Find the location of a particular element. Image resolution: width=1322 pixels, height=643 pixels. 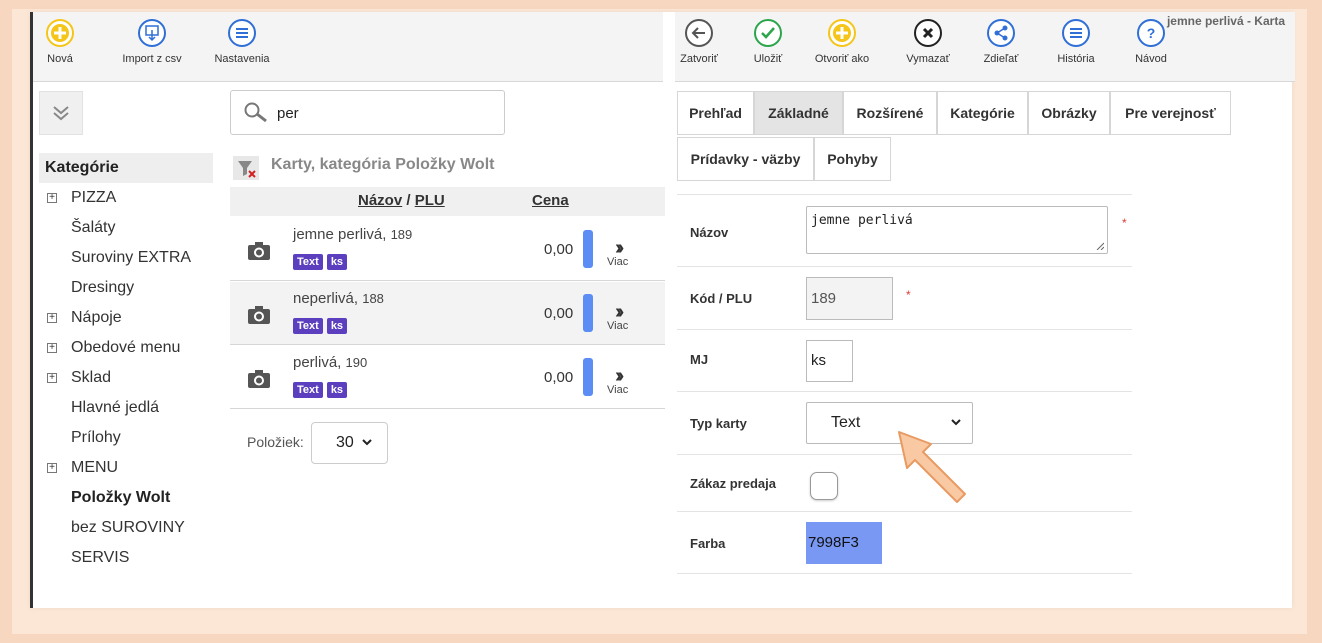

share-button: Zdieľať is located at coordinates (1001, 41).